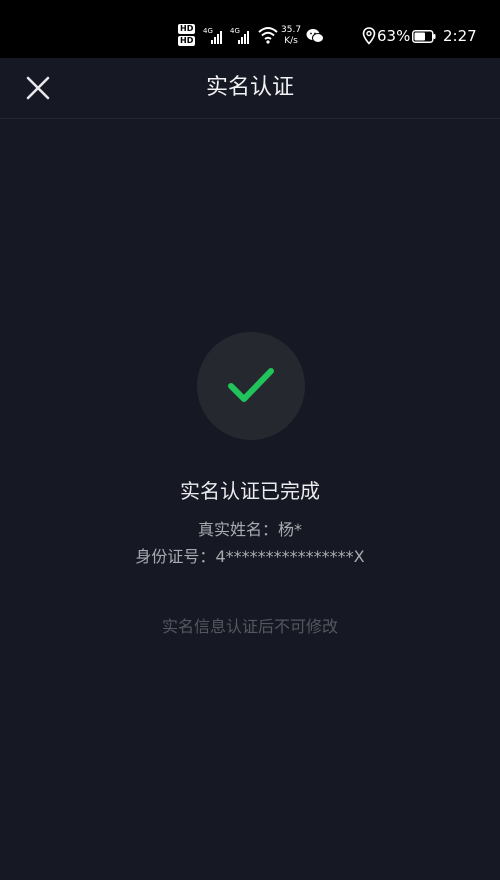 The height and width of the screenshot is (880, 500). What do you see at coordinates (237, 529) in the screenshot?
I see `real-name-label: 真实姓名：` at bounding box center [237, 529].